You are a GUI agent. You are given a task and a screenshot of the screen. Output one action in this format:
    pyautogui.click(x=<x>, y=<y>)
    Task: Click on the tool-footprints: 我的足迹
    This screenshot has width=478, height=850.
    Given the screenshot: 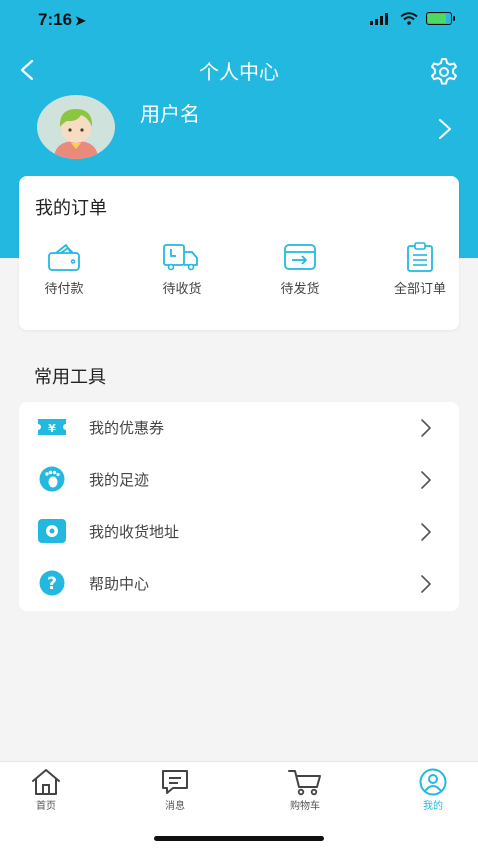 What is the action you would take?
    pyautogui.click(x=239, y=480)
    